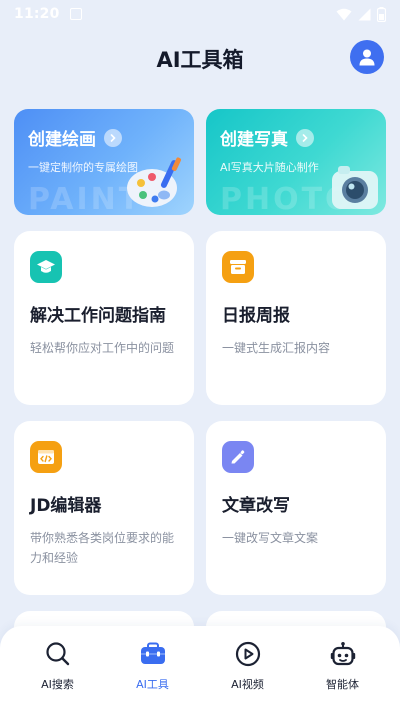 This screenshot has height=712, width=400. I want to click on toolbox-icon, so click(153, 654).